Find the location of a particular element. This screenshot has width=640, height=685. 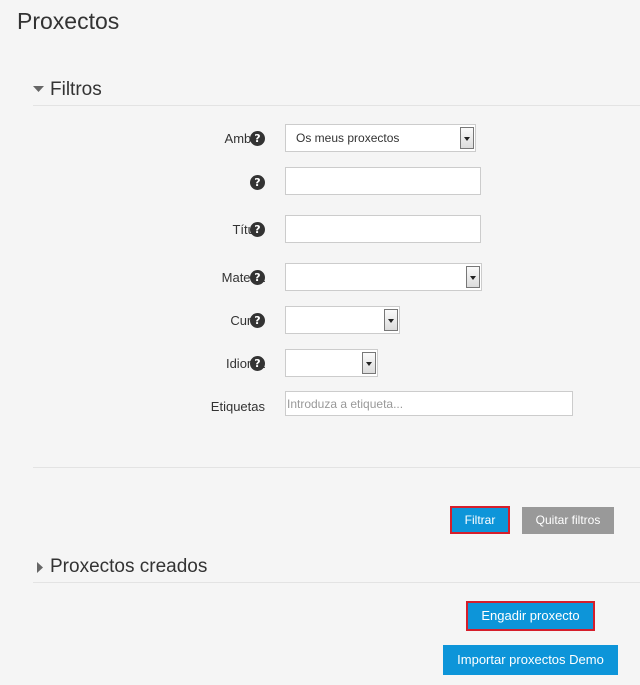

filters-divider is located at coordinates (336, 467).